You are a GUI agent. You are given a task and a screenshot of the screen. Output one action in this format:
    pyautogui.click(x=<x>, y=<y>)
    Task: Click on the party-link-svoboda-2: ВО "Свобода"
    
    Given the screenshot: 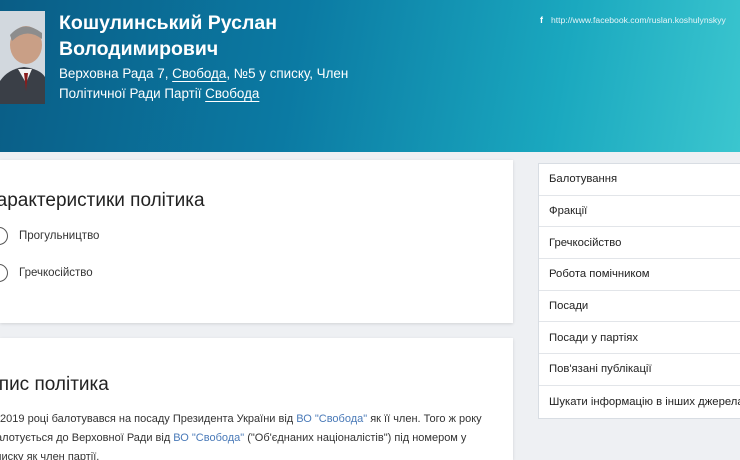 What is the action you would take?
    pyautogui.click(x=208, y=438)
    